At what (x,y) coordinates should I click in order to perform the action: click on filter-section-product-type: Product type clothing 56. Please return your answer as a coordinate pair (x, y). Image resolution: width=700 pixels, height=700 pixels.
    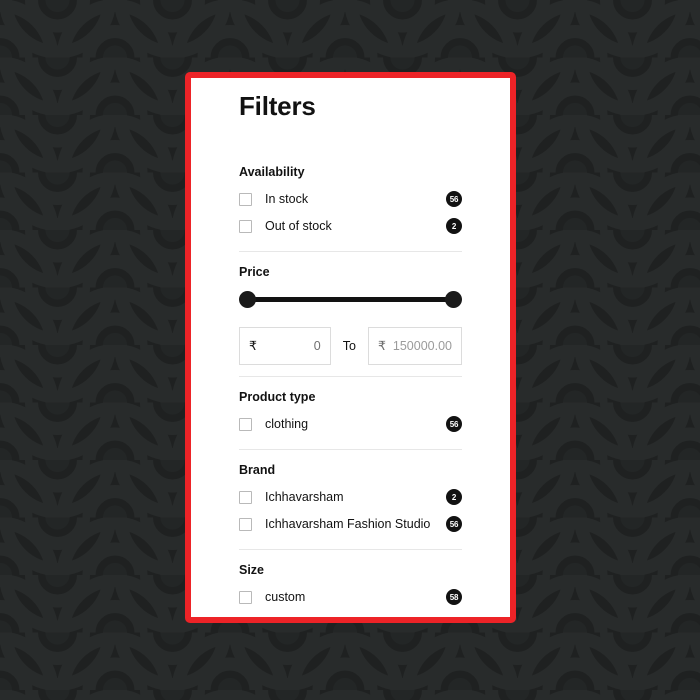
    Looking at the image, I should click on (350, 414).